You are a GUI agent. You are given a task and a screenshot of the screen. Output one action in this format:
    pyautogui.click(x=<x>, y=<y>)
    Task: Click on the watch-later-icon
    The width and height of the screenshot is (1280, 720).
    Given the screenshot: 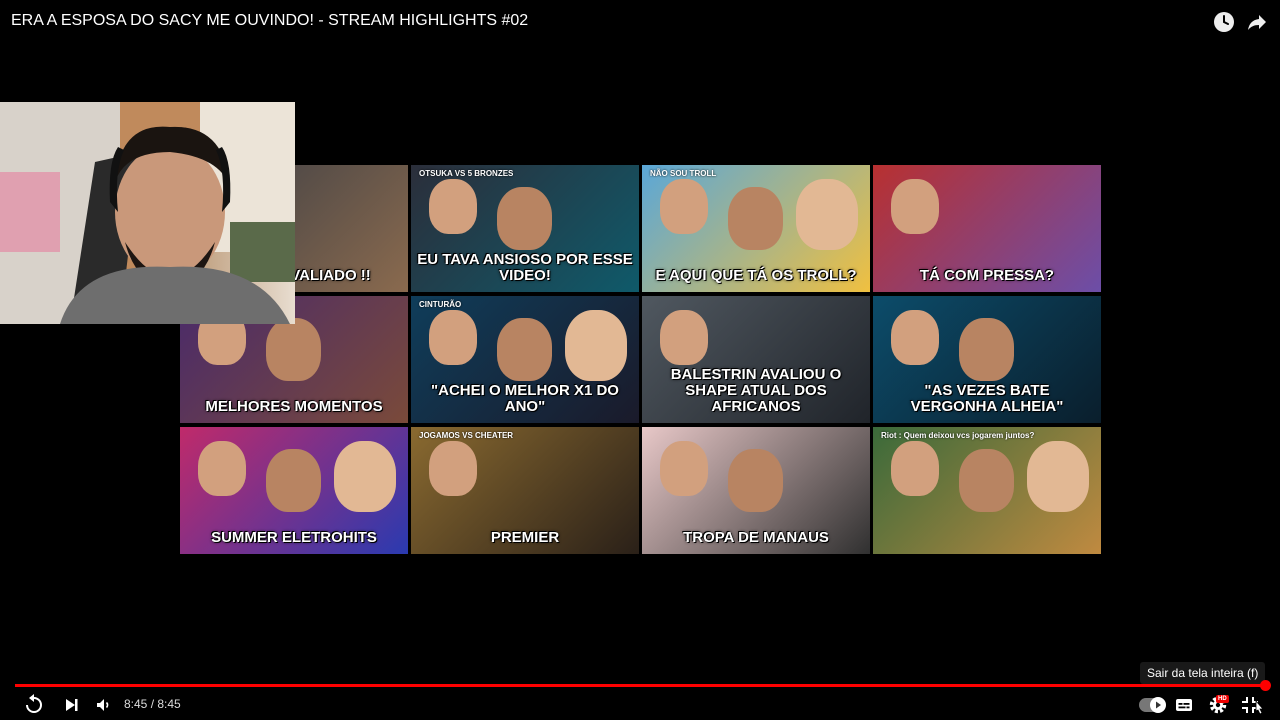 What is the action you would take?
    pyautogui.click(x=1224, y=22)
    